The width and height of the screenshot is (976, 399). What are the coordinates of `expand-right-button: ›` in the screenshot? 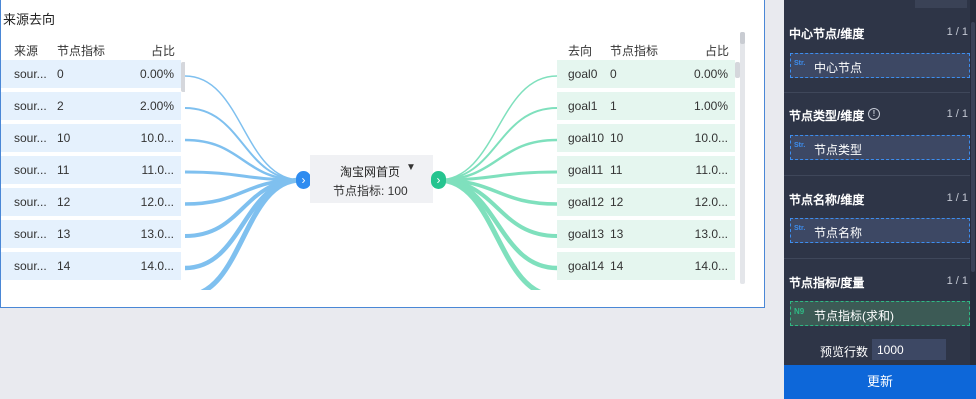 It's located at (438, 180).